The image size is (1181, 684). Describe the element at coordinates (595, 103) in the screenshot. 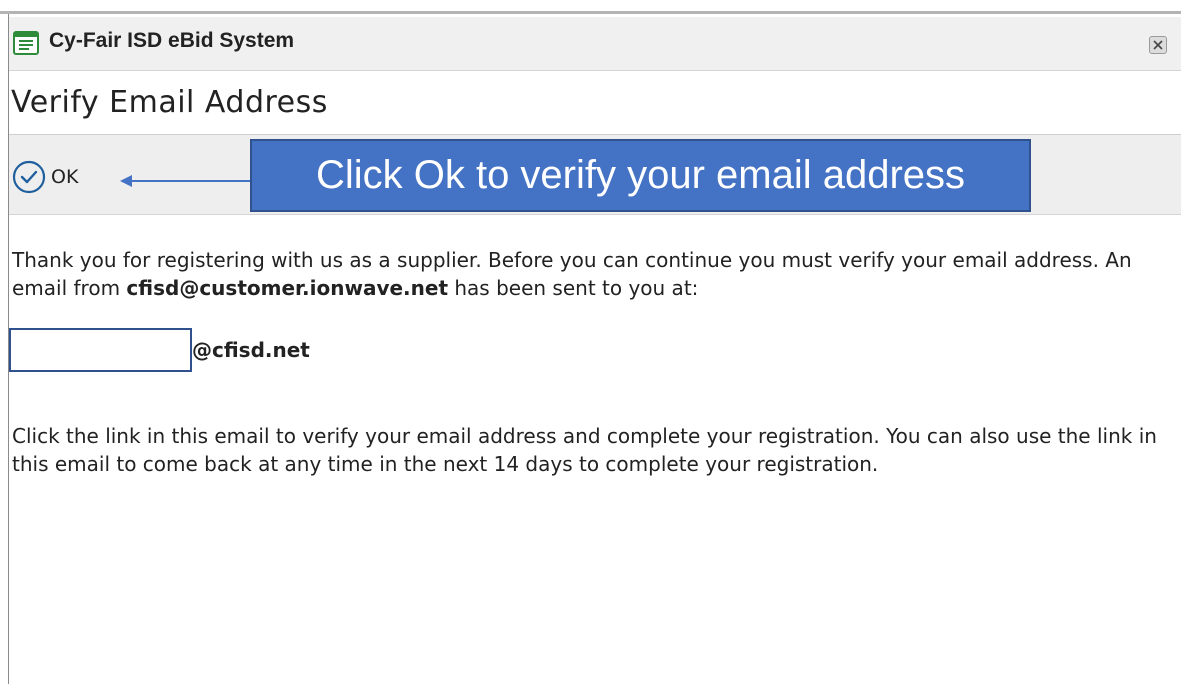

I see `page-header: Verify Email Address` at that location.